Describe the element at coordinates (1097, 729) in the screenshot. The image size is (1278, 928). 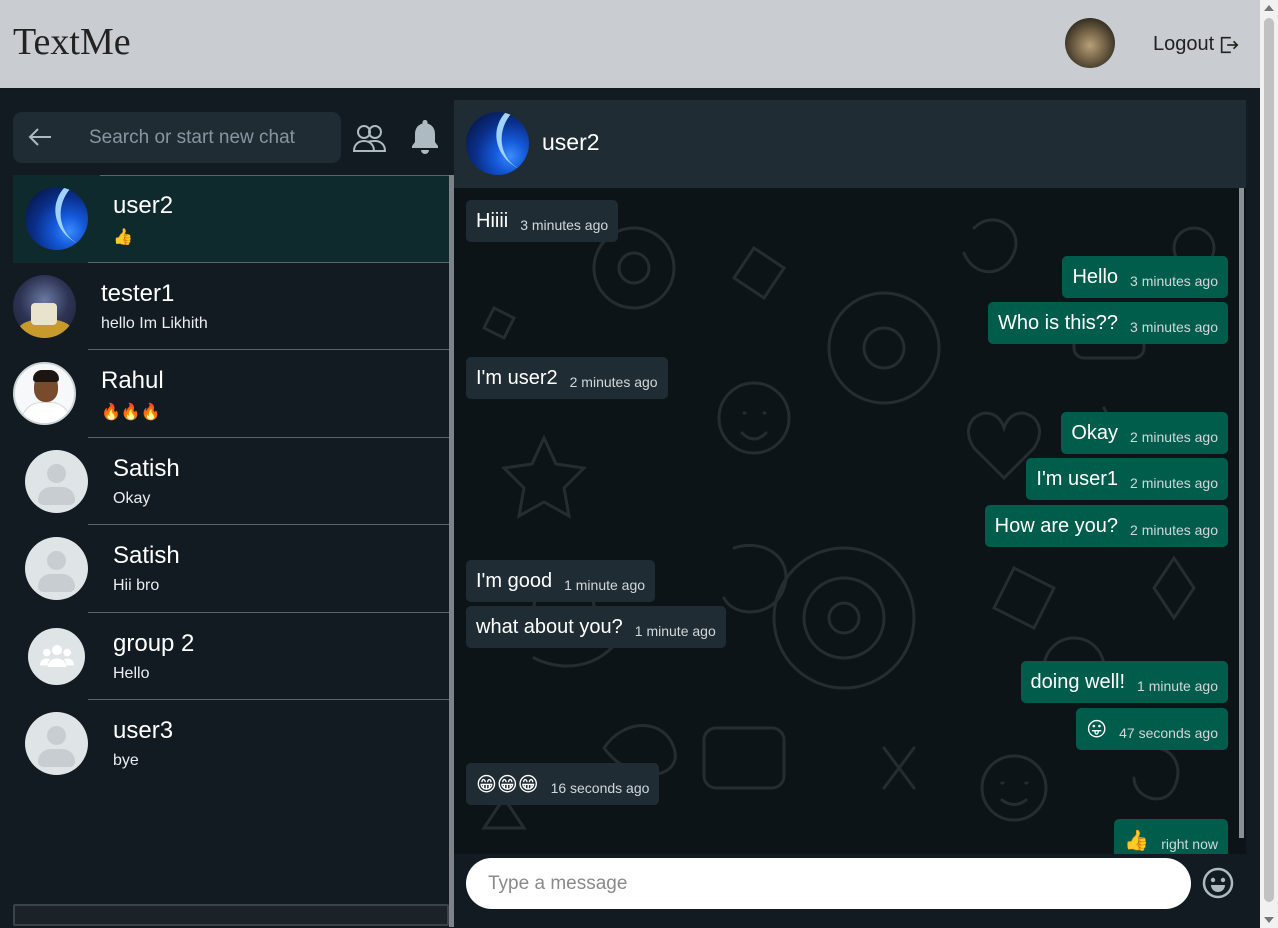
I see `message-text: 😛` at that location.